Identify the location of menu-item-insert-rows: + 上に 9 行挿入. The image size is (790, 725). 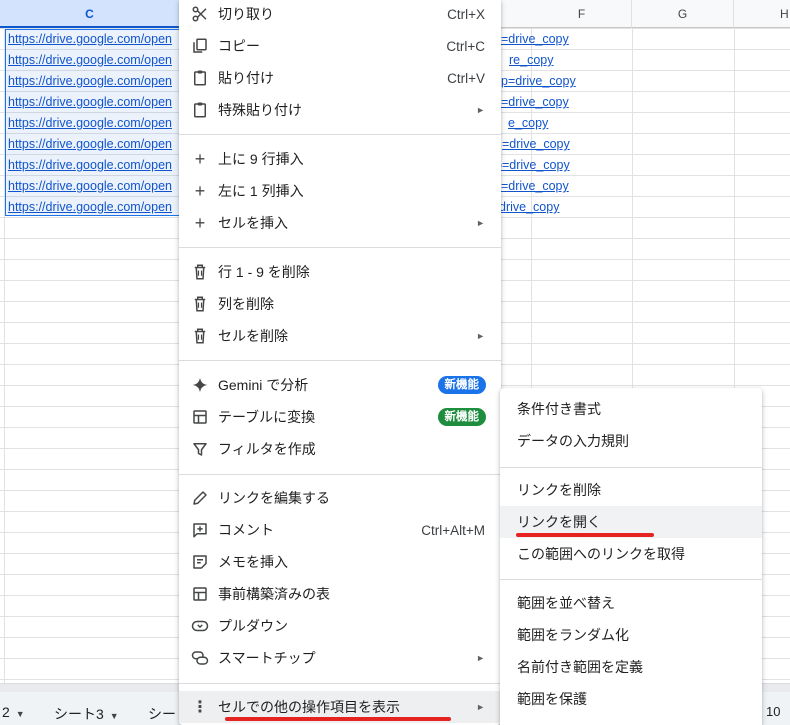
(340, 159).